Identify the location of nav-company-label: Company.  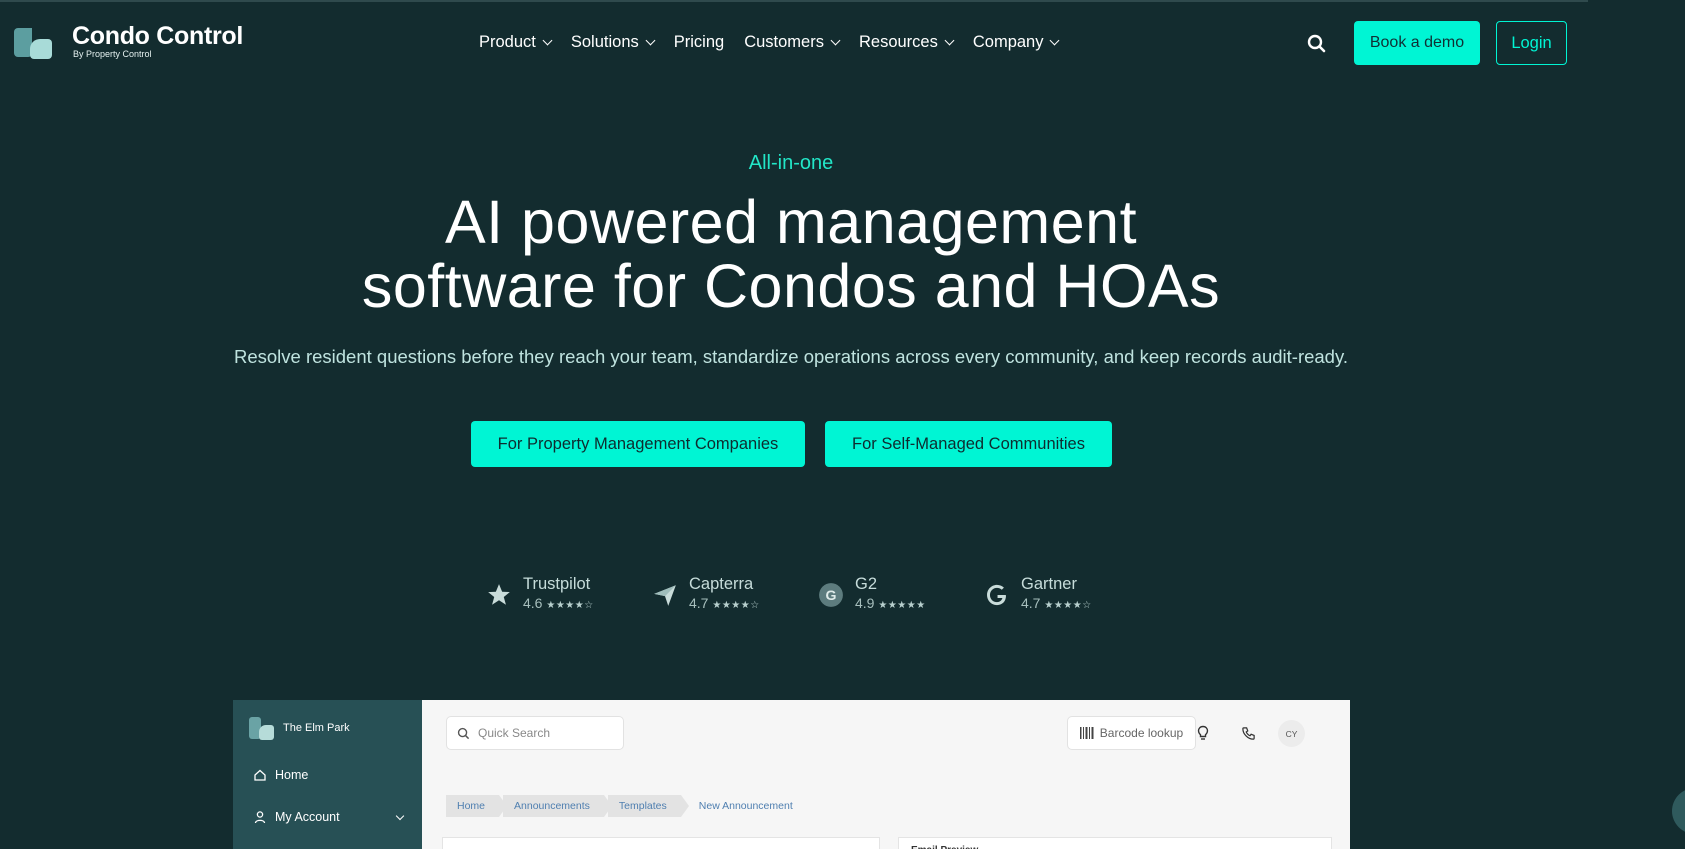
(1008, 42).